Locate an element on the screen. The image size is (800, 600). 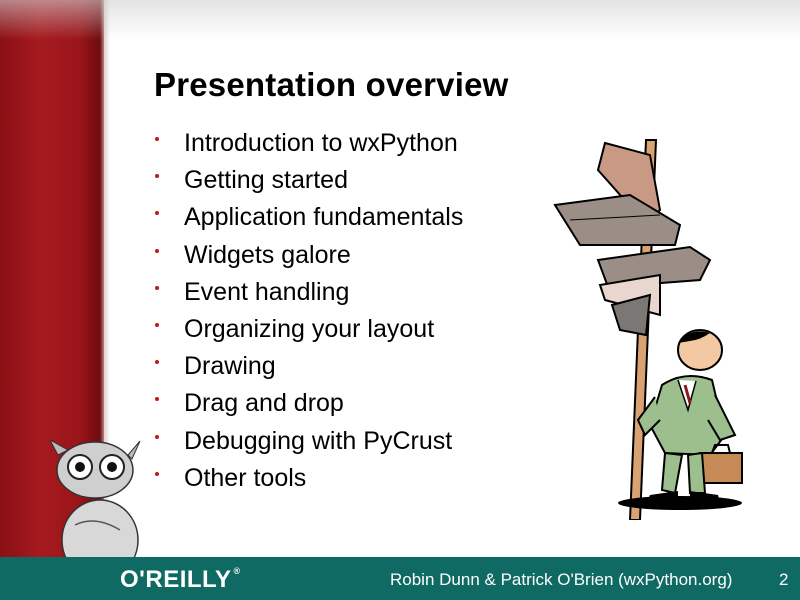
logo-text: O'REILLY is located at coordinates (176, 579).